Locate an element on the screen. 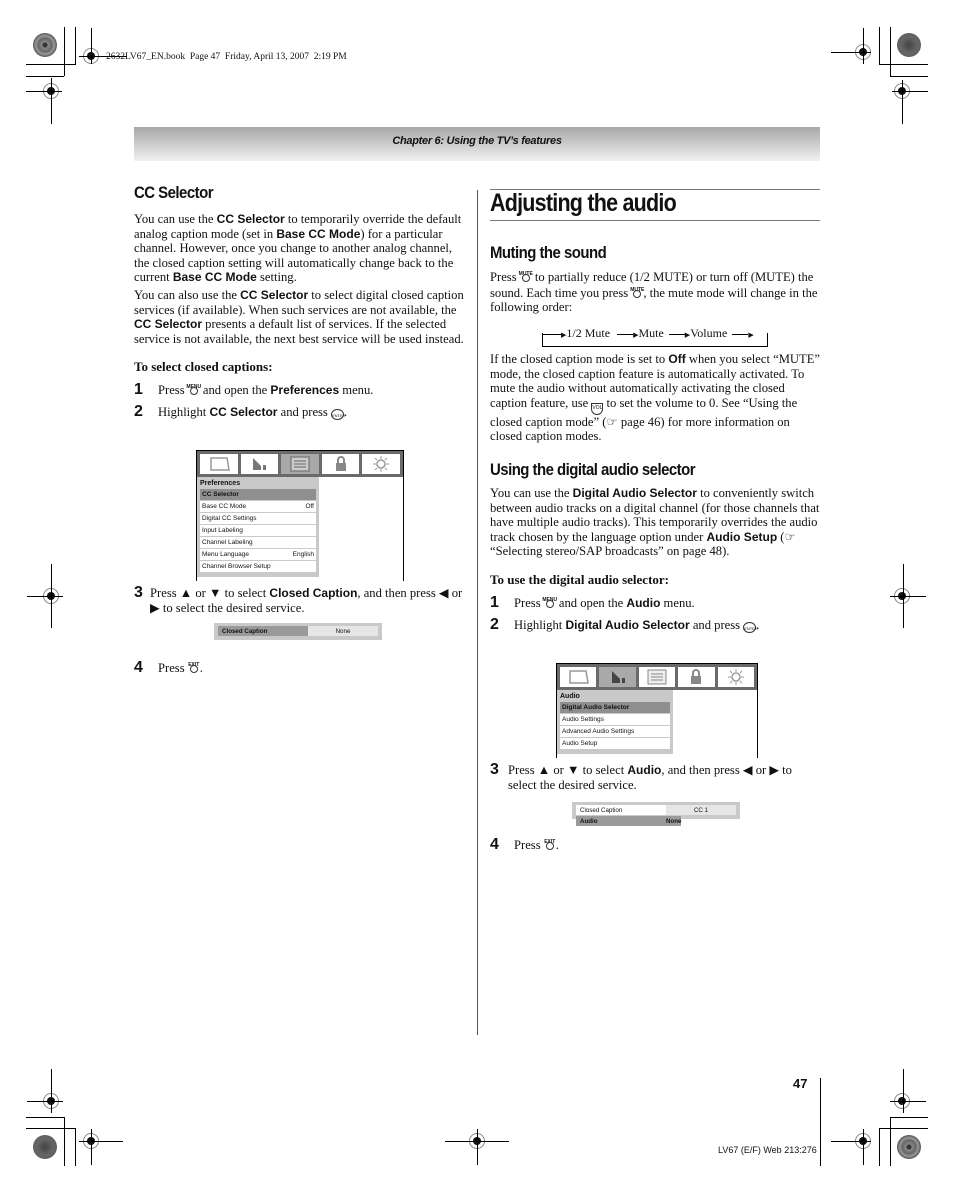  menu-item-channel-browser-setup: Channel Browser Setup is located at coordinates (258, 566).